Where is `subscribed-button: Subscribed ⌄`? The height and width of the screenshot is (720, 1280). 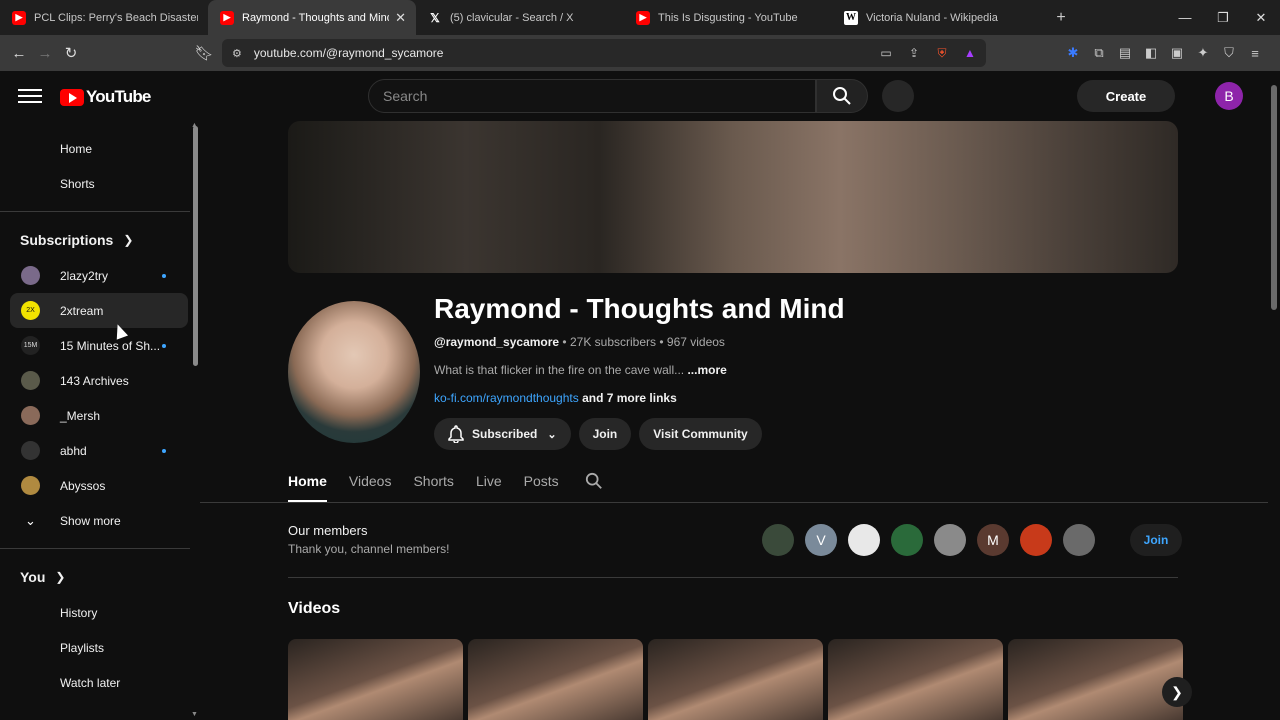 subscribed-button: Subscribed ⌄ is located at coordinates (502, 434).